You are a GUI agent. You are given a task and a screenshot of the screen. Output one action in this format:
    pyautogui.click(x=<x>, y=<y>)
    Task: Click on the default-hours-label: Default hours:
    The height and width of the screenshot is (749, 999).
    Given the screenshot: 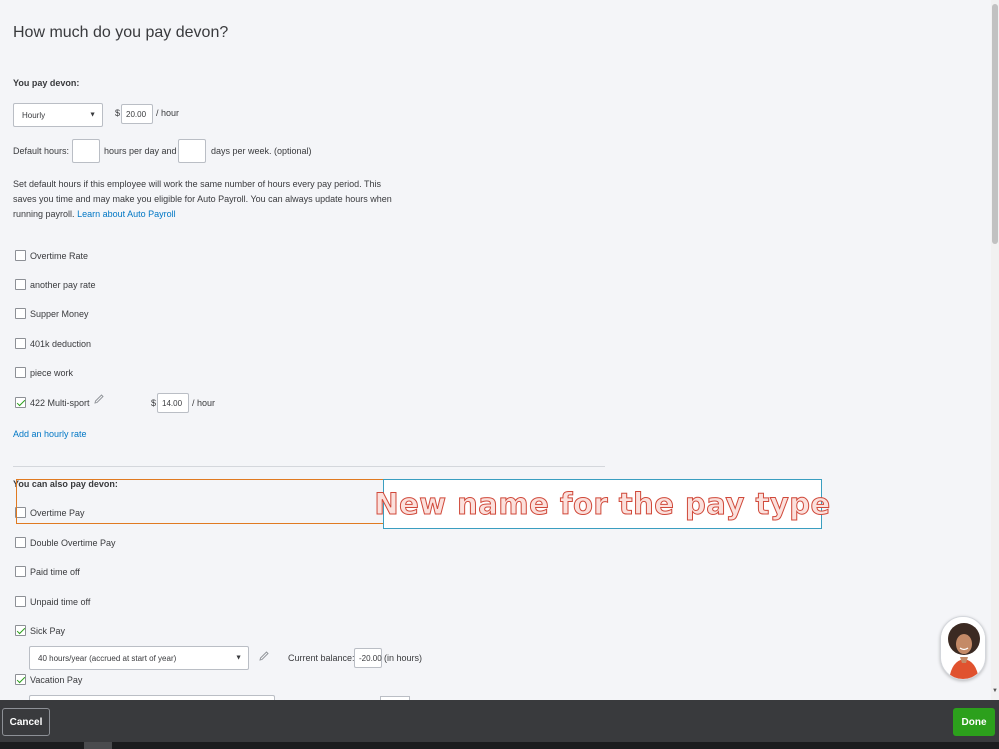 What is the action you would take?
    pyautogui.click(x=41, y=151)
    